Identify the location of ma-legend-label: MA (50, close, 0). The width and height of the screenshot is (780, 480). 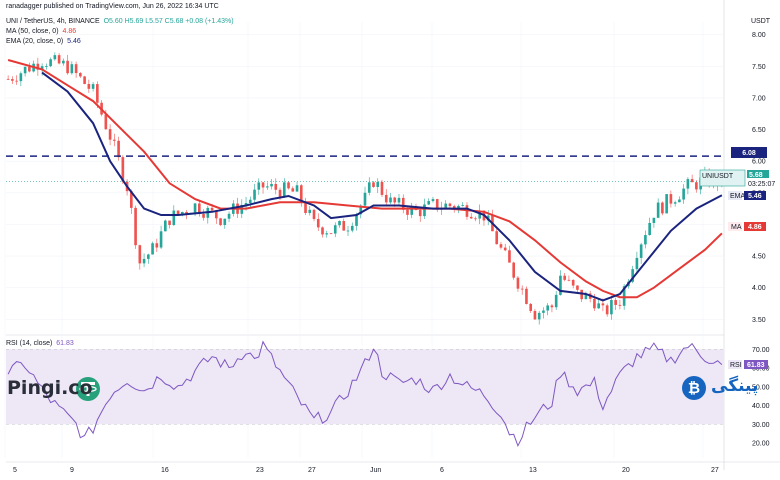
(32, 31).